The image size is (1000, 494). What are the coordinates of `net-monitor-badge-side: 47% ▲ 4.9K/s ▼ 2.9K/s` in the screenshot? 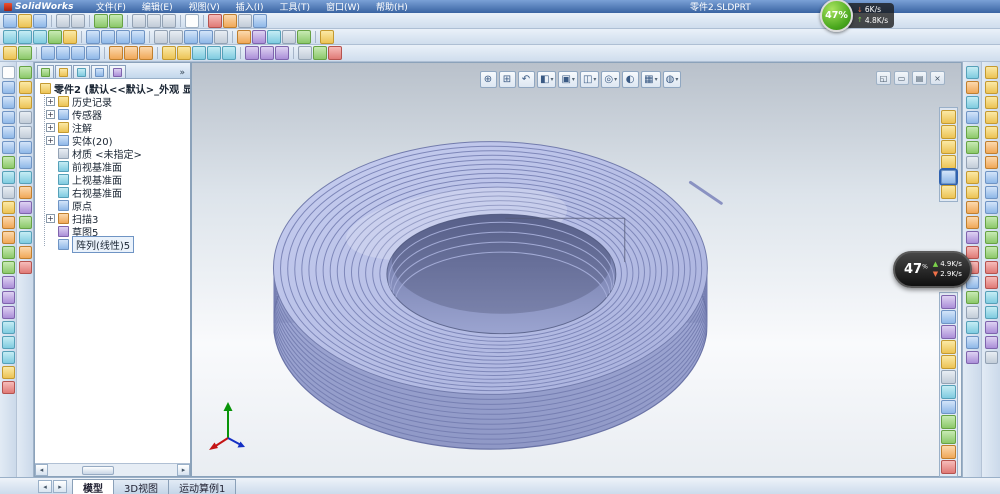 It's located at (932, 269).